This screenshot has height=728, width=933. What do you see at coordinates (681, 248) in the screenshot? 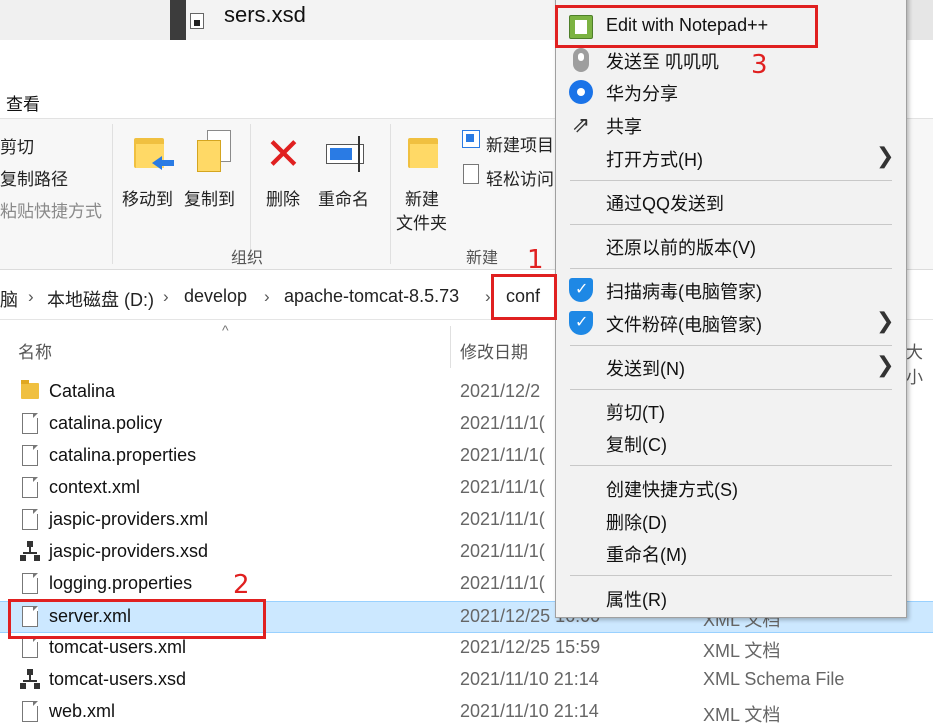
I see `menu-label: 还原以前的版本(V)` at bounding box center [681, 248].